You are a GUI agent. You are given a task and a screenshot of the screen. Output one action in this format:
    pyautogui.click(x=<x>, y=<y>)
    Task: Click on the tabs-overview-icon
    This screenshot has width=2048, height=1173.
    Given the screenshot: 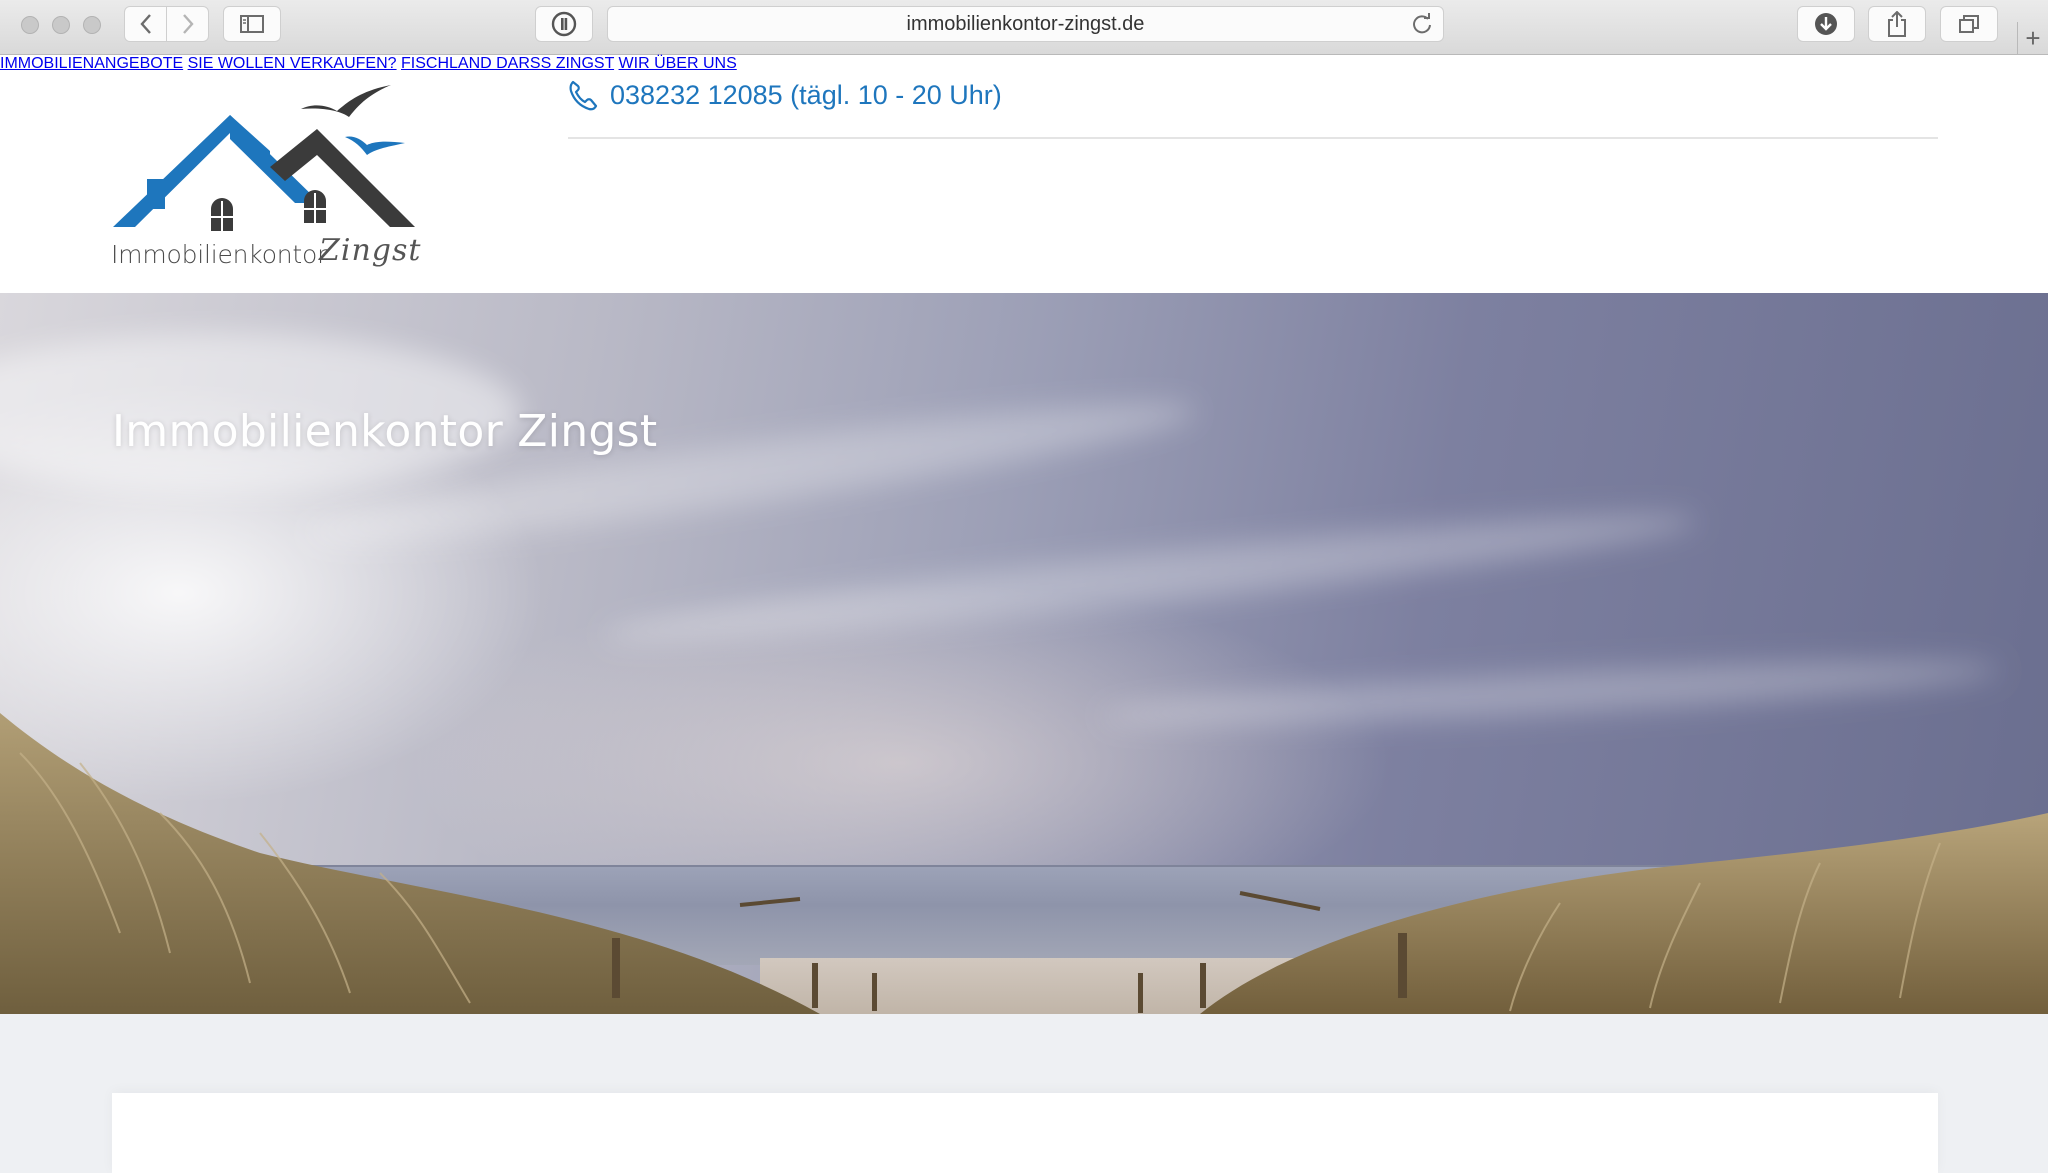 What is the action you would take?
    pyautogui.click(x=1969, y=24)
    